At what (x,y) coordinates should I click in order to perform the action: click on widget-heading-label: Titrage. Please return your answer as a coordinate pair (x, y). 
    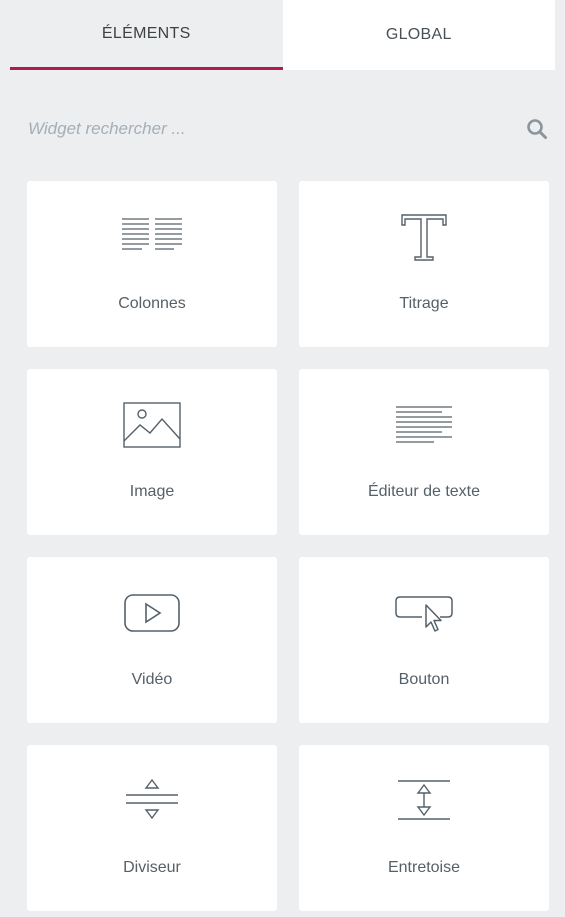
    Looking at the image, I should click on (424, 303).